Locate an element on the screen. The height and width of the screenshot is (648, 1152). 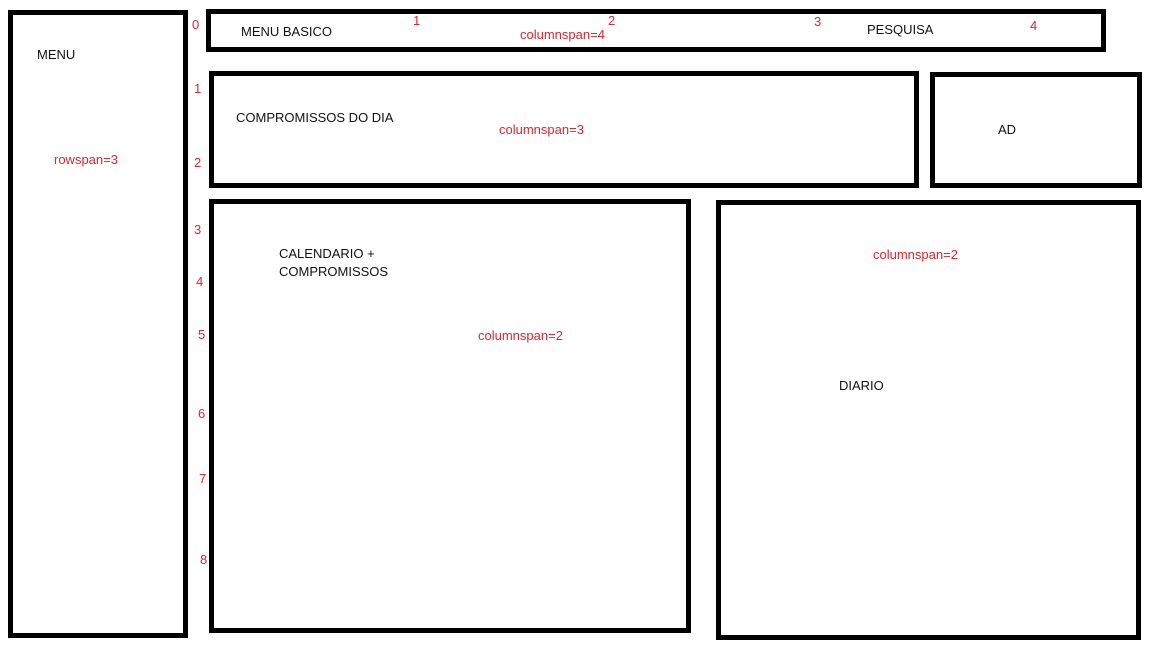
row-number-2: 2 is located at coordinates (198, 162).